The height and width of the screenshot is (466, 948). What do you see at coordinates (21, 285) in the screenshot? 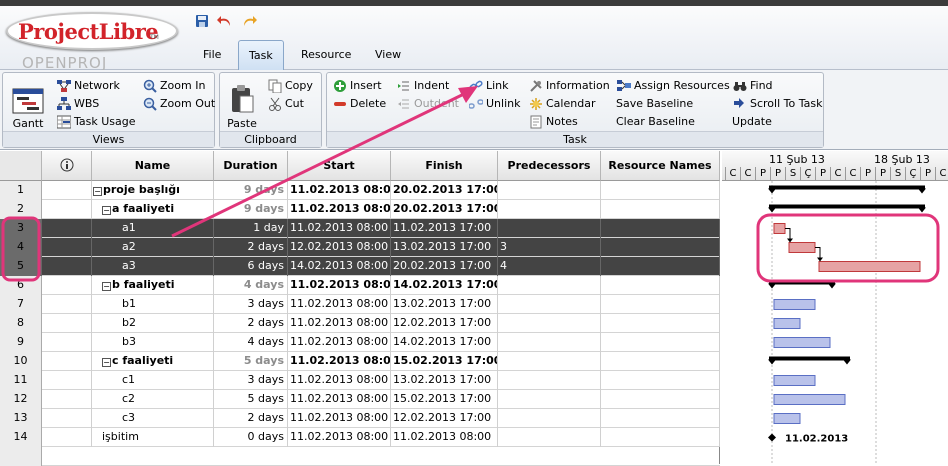
I see `row-number: 6` at bounding box center [21, 285].